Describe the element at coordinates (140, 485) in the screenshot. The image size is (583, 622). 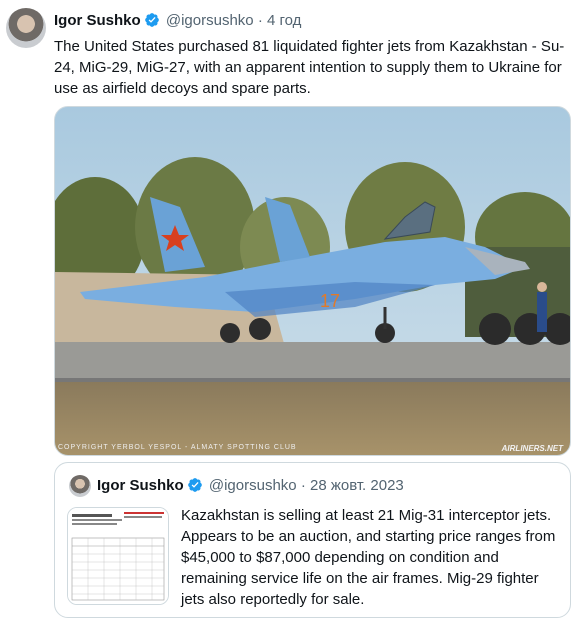
I see `quoted-author-name: Igor Sushko` at that location.